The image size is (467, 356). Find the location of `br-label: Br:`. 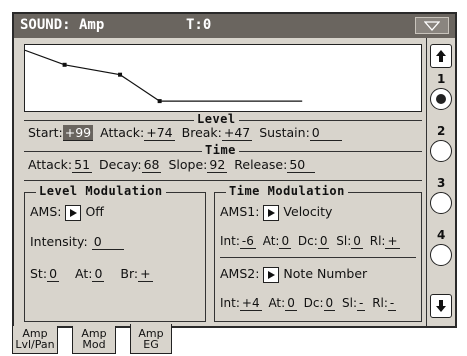

br-label: Br: is located at coordinates (129, 273).